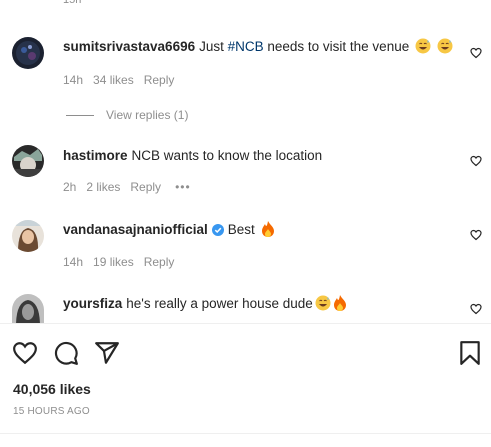 The height and width of the screenshot is (447, 491). Describe the element at coordinates (103, 187) in the screenshot. I see `comment-likes: 2 likes` at that location.